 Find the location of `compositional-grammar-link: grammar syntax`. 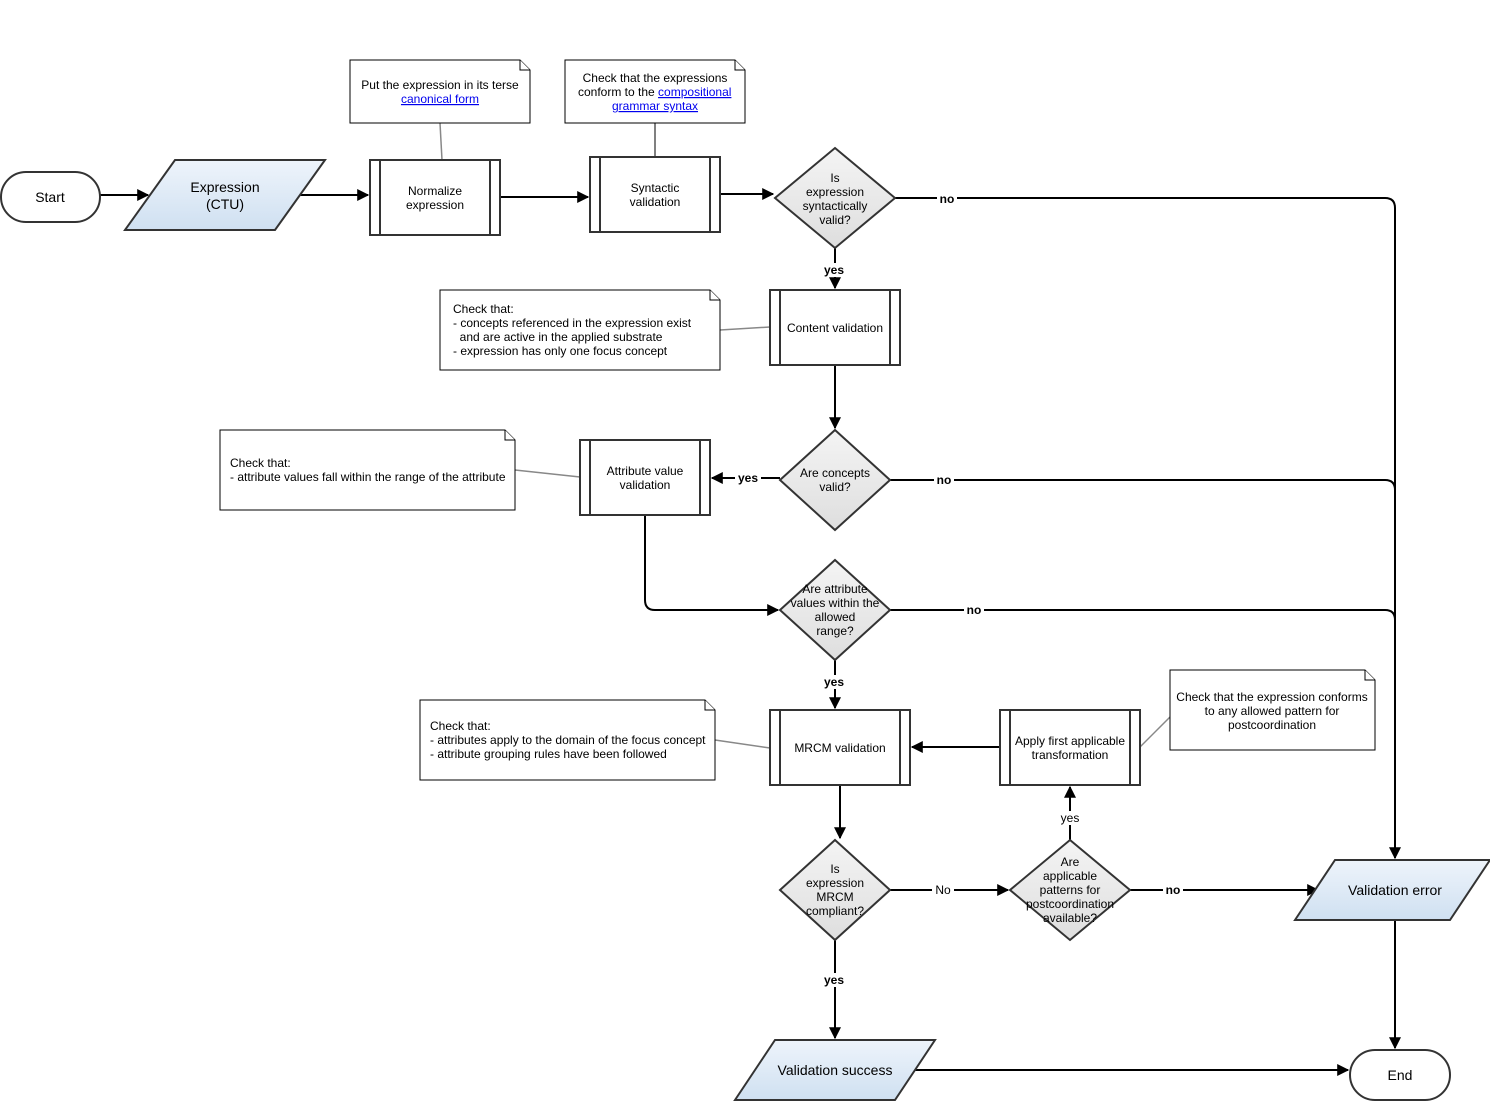

compositional-grammar-link: grammar syntax is located at coordinates (655, 106).